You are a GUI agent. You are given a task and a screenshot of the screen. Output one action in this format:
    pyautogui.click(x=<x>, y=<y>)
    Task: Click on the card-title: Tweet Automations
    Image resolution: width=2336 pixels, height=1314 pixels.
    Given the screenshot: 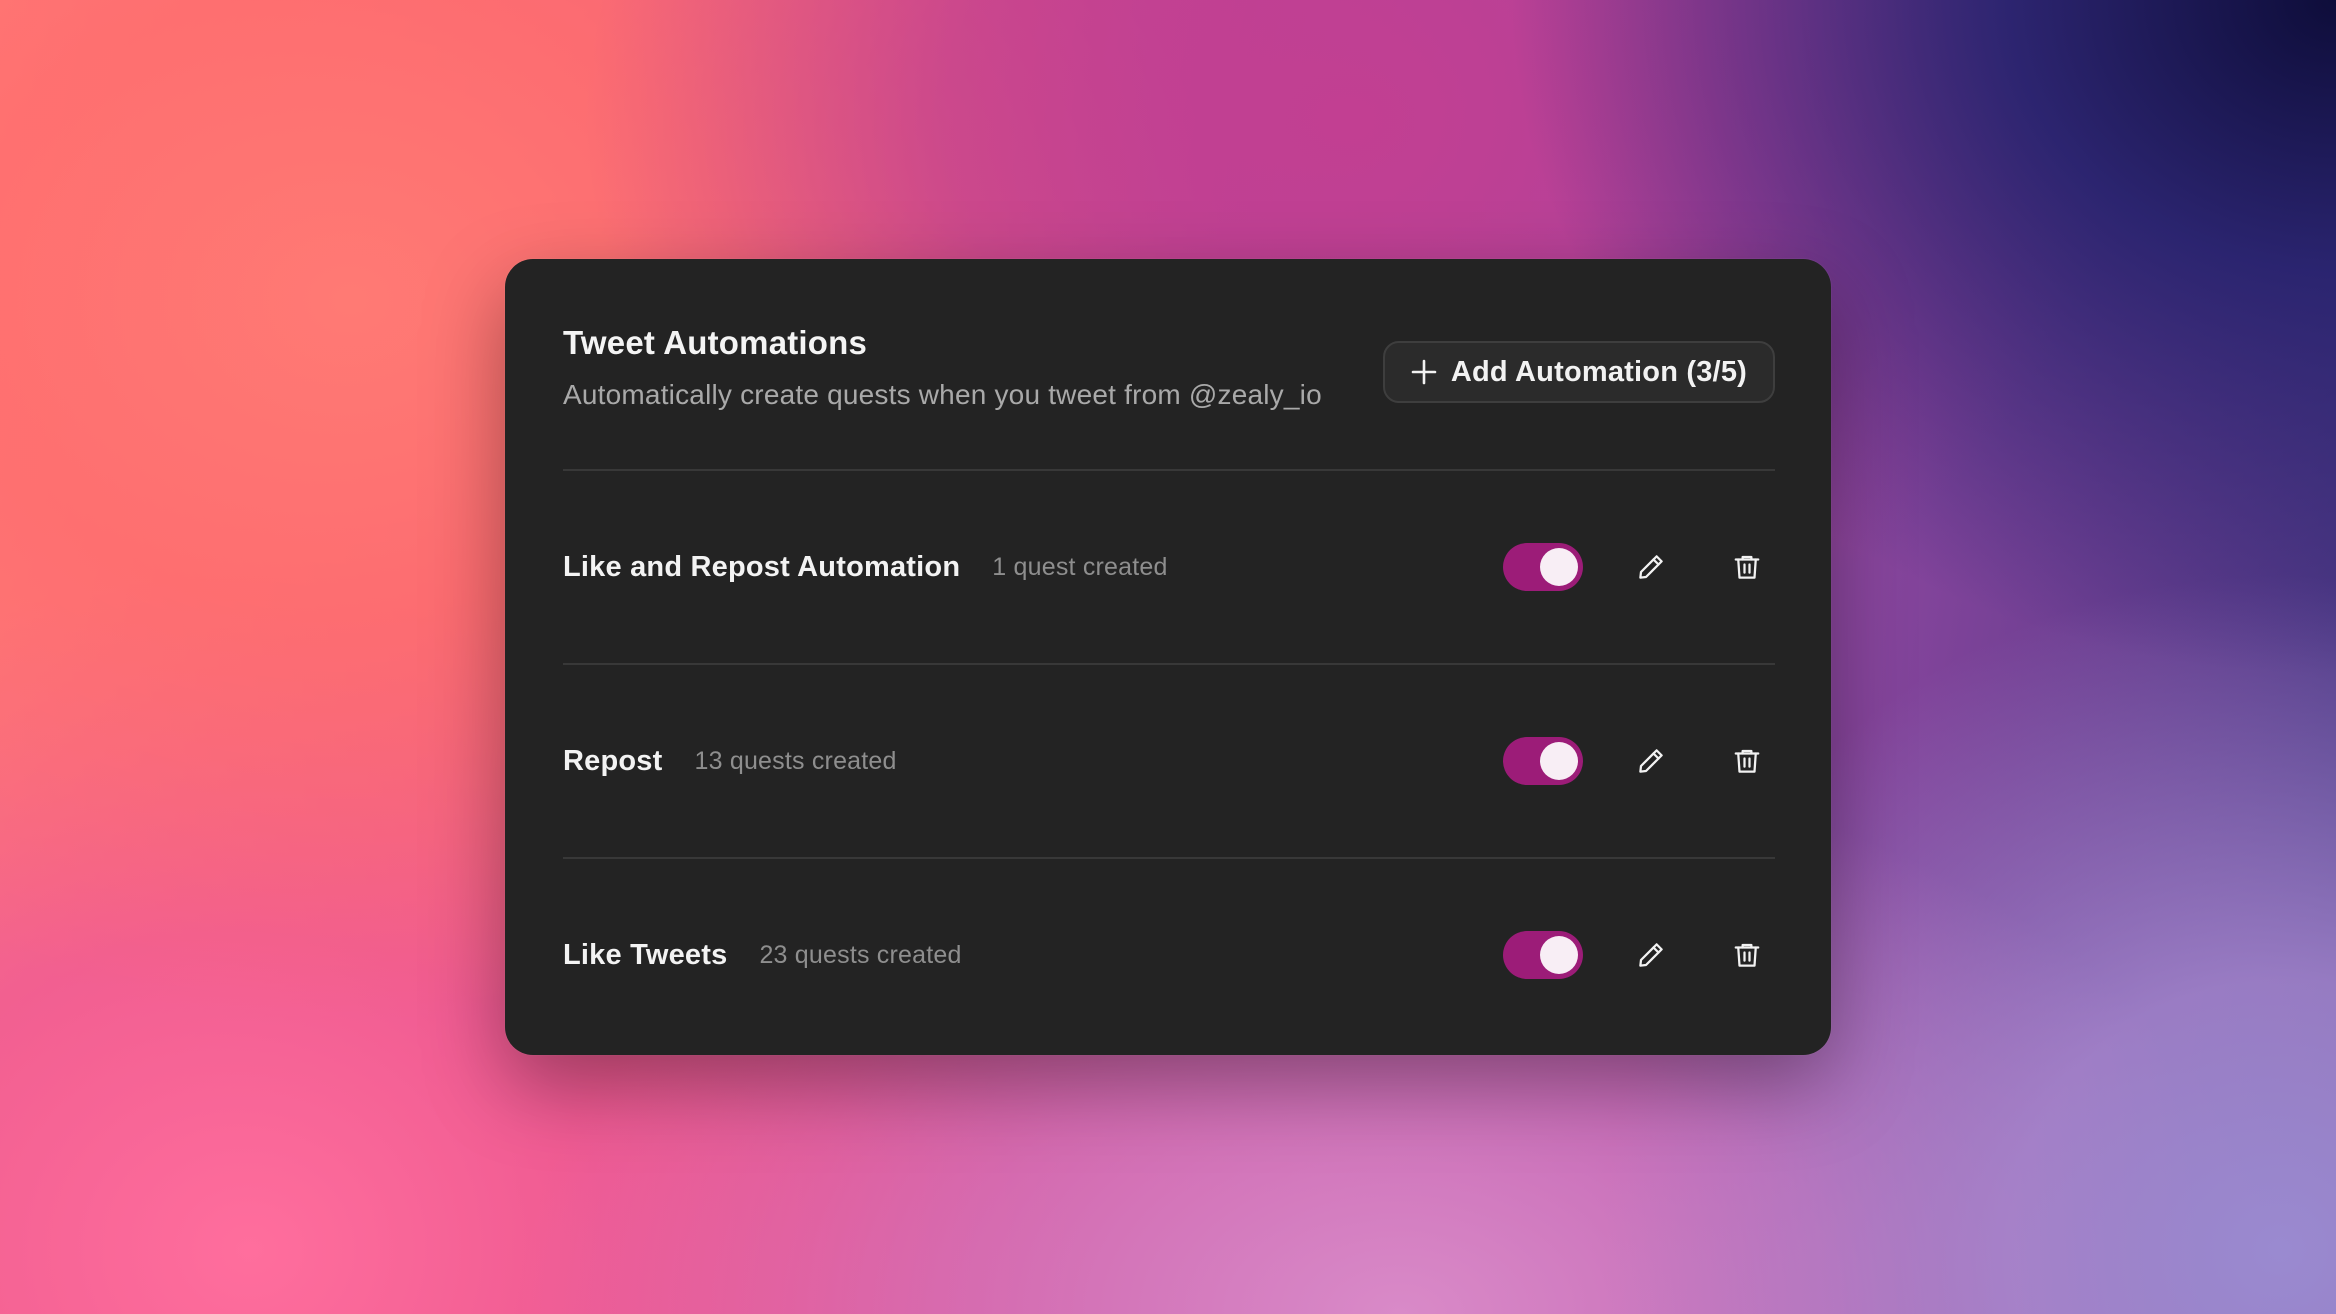 What is the action you would take?
    pyautogui.click(x=715, y=342)
    